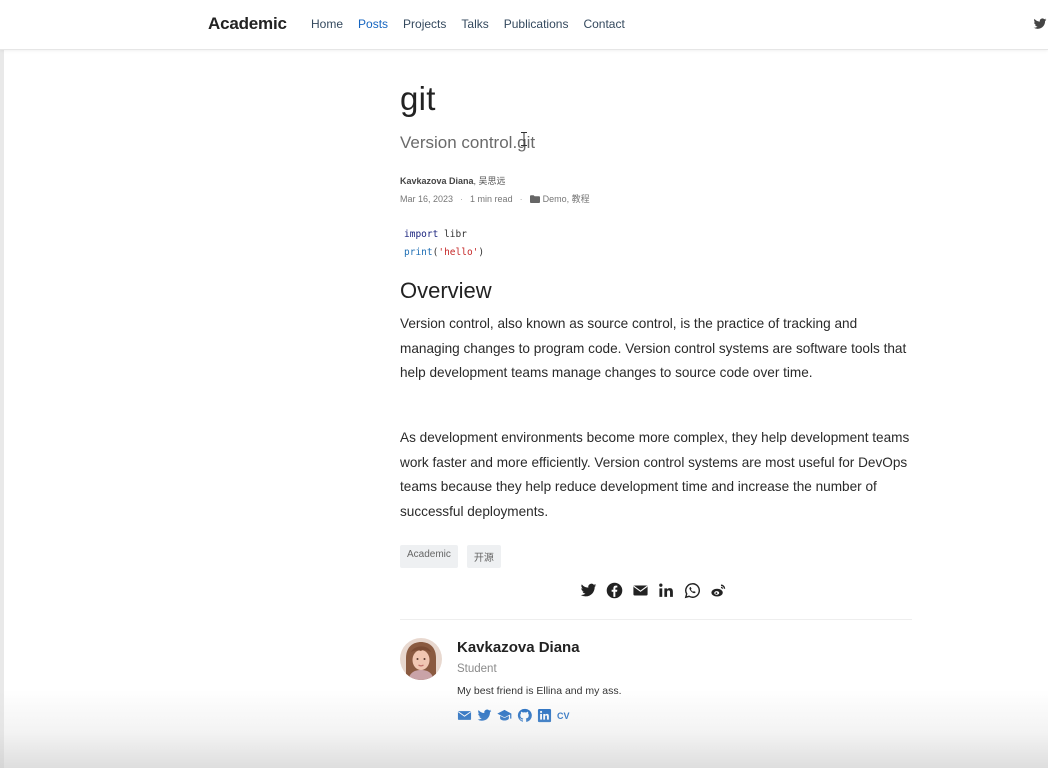  What do you see at coordinates (491, 198) in the screenshot?
I see `read-time: 1 min read` at bounding box center [491, 198].